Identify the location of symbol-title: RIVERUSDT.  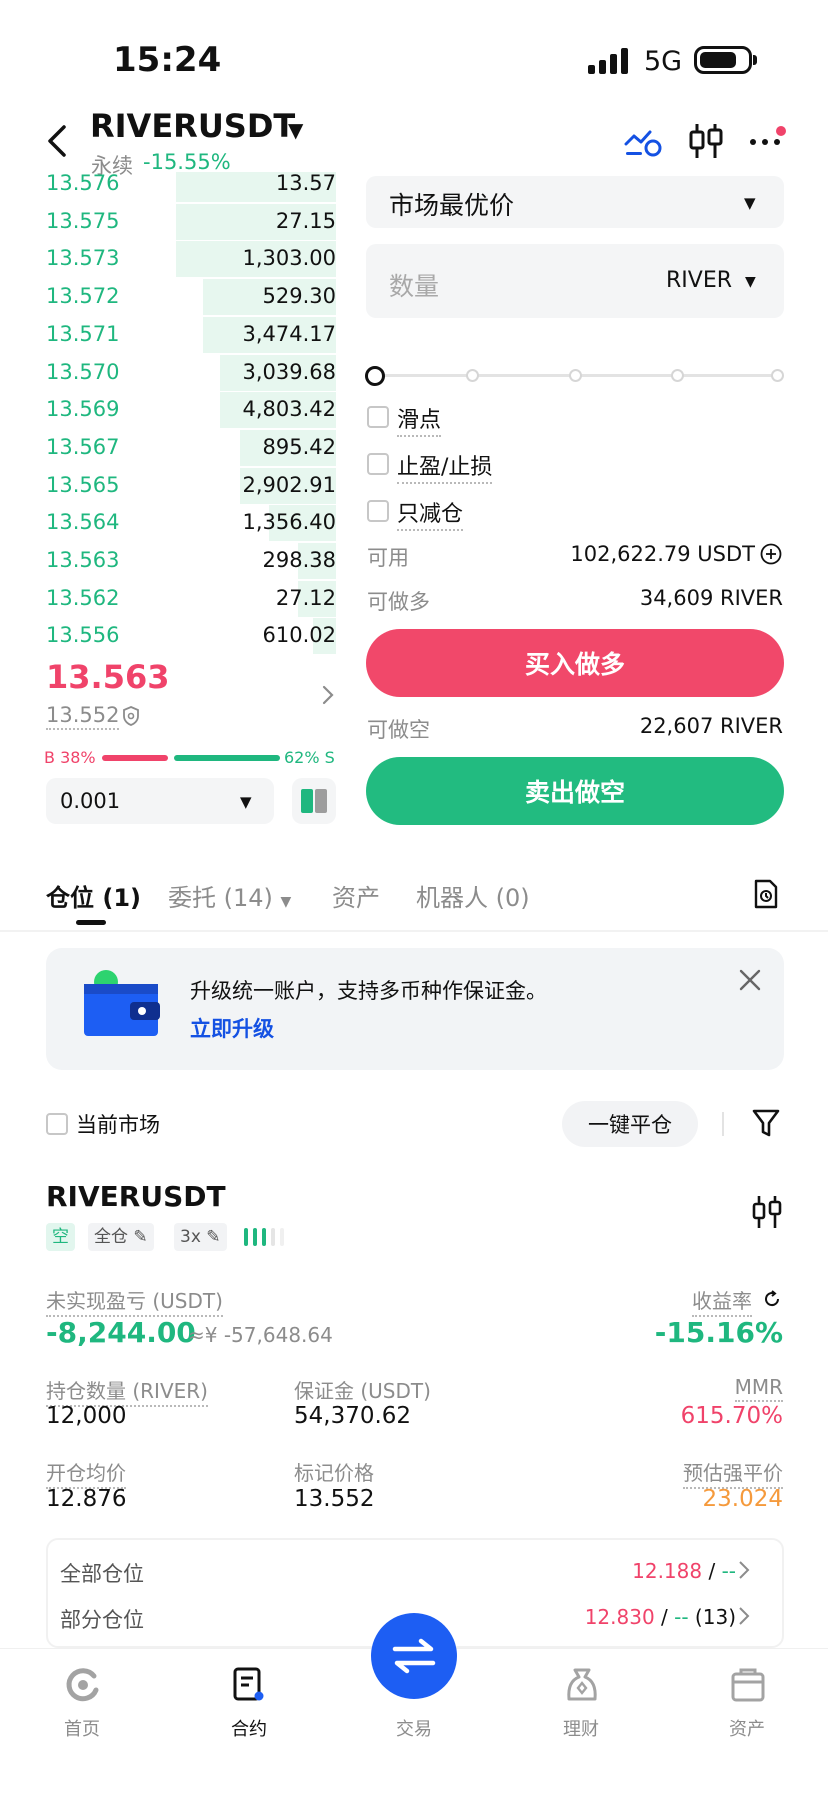
(192, 126).